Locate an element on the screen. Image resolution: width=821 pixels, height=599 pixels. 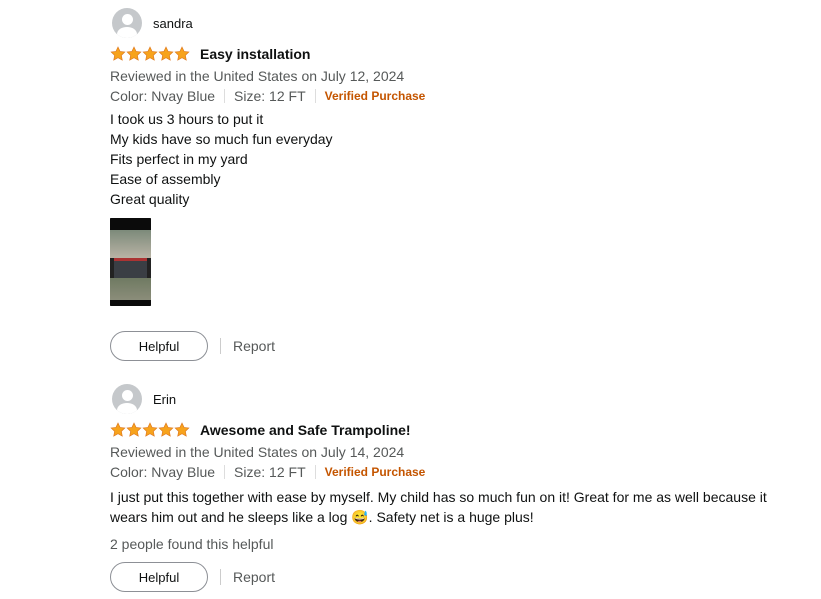
reviewer-name: sandra is located at coordinates (173, 23).